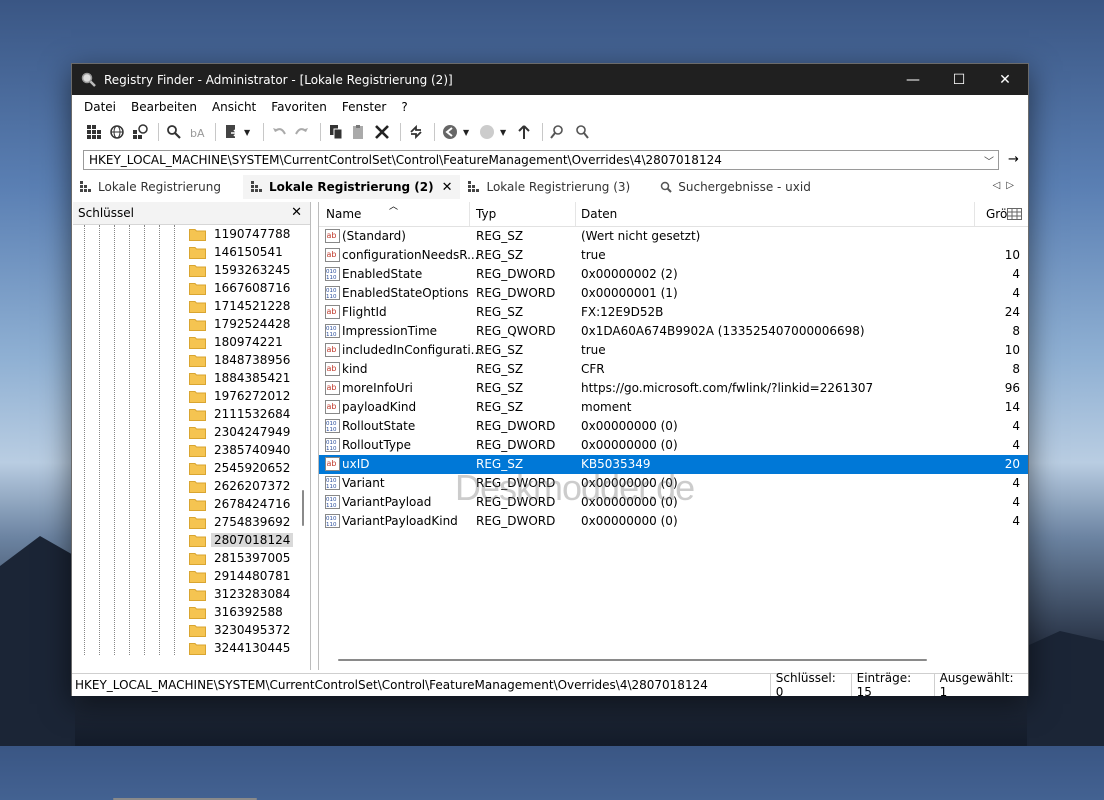 Image resolution: width=1104 pixels, height=800 pixels. What do you see at coordinates (241, 504) in the screenshot?
I see `tree-key-node: 2678424716` at bounding box center [241, 504].